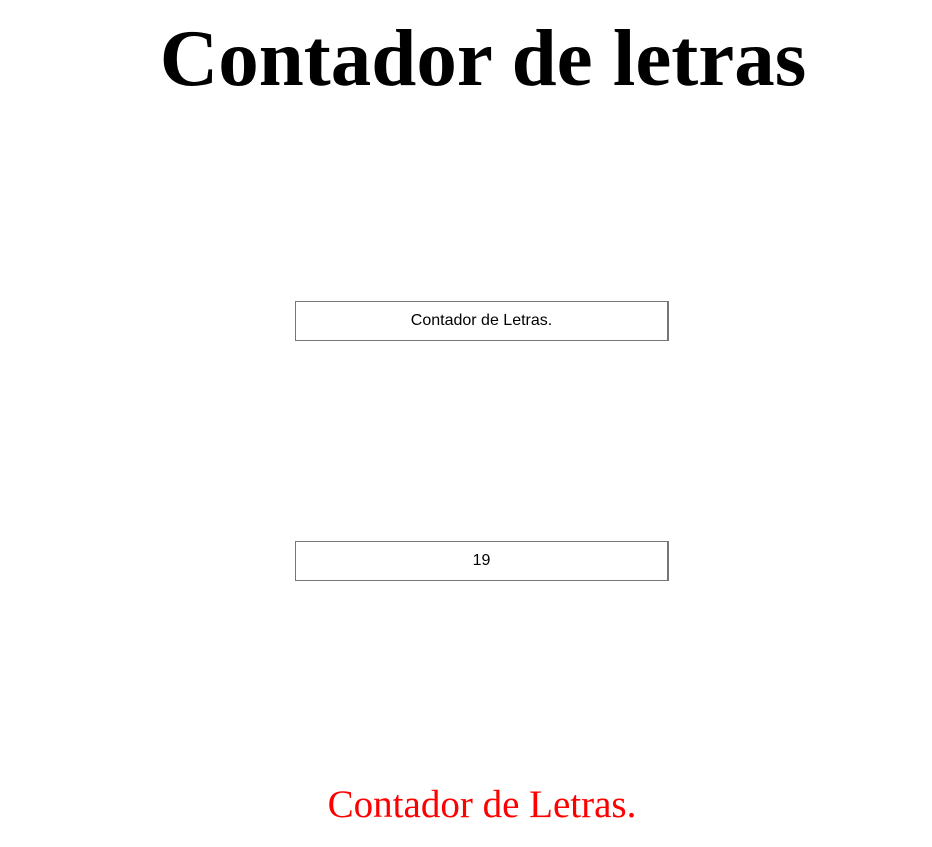 The width and height of the screenshot is (932, 847). Describe the element at coordinates (482, 321) in the screenshot. I see `text-input` at that location.